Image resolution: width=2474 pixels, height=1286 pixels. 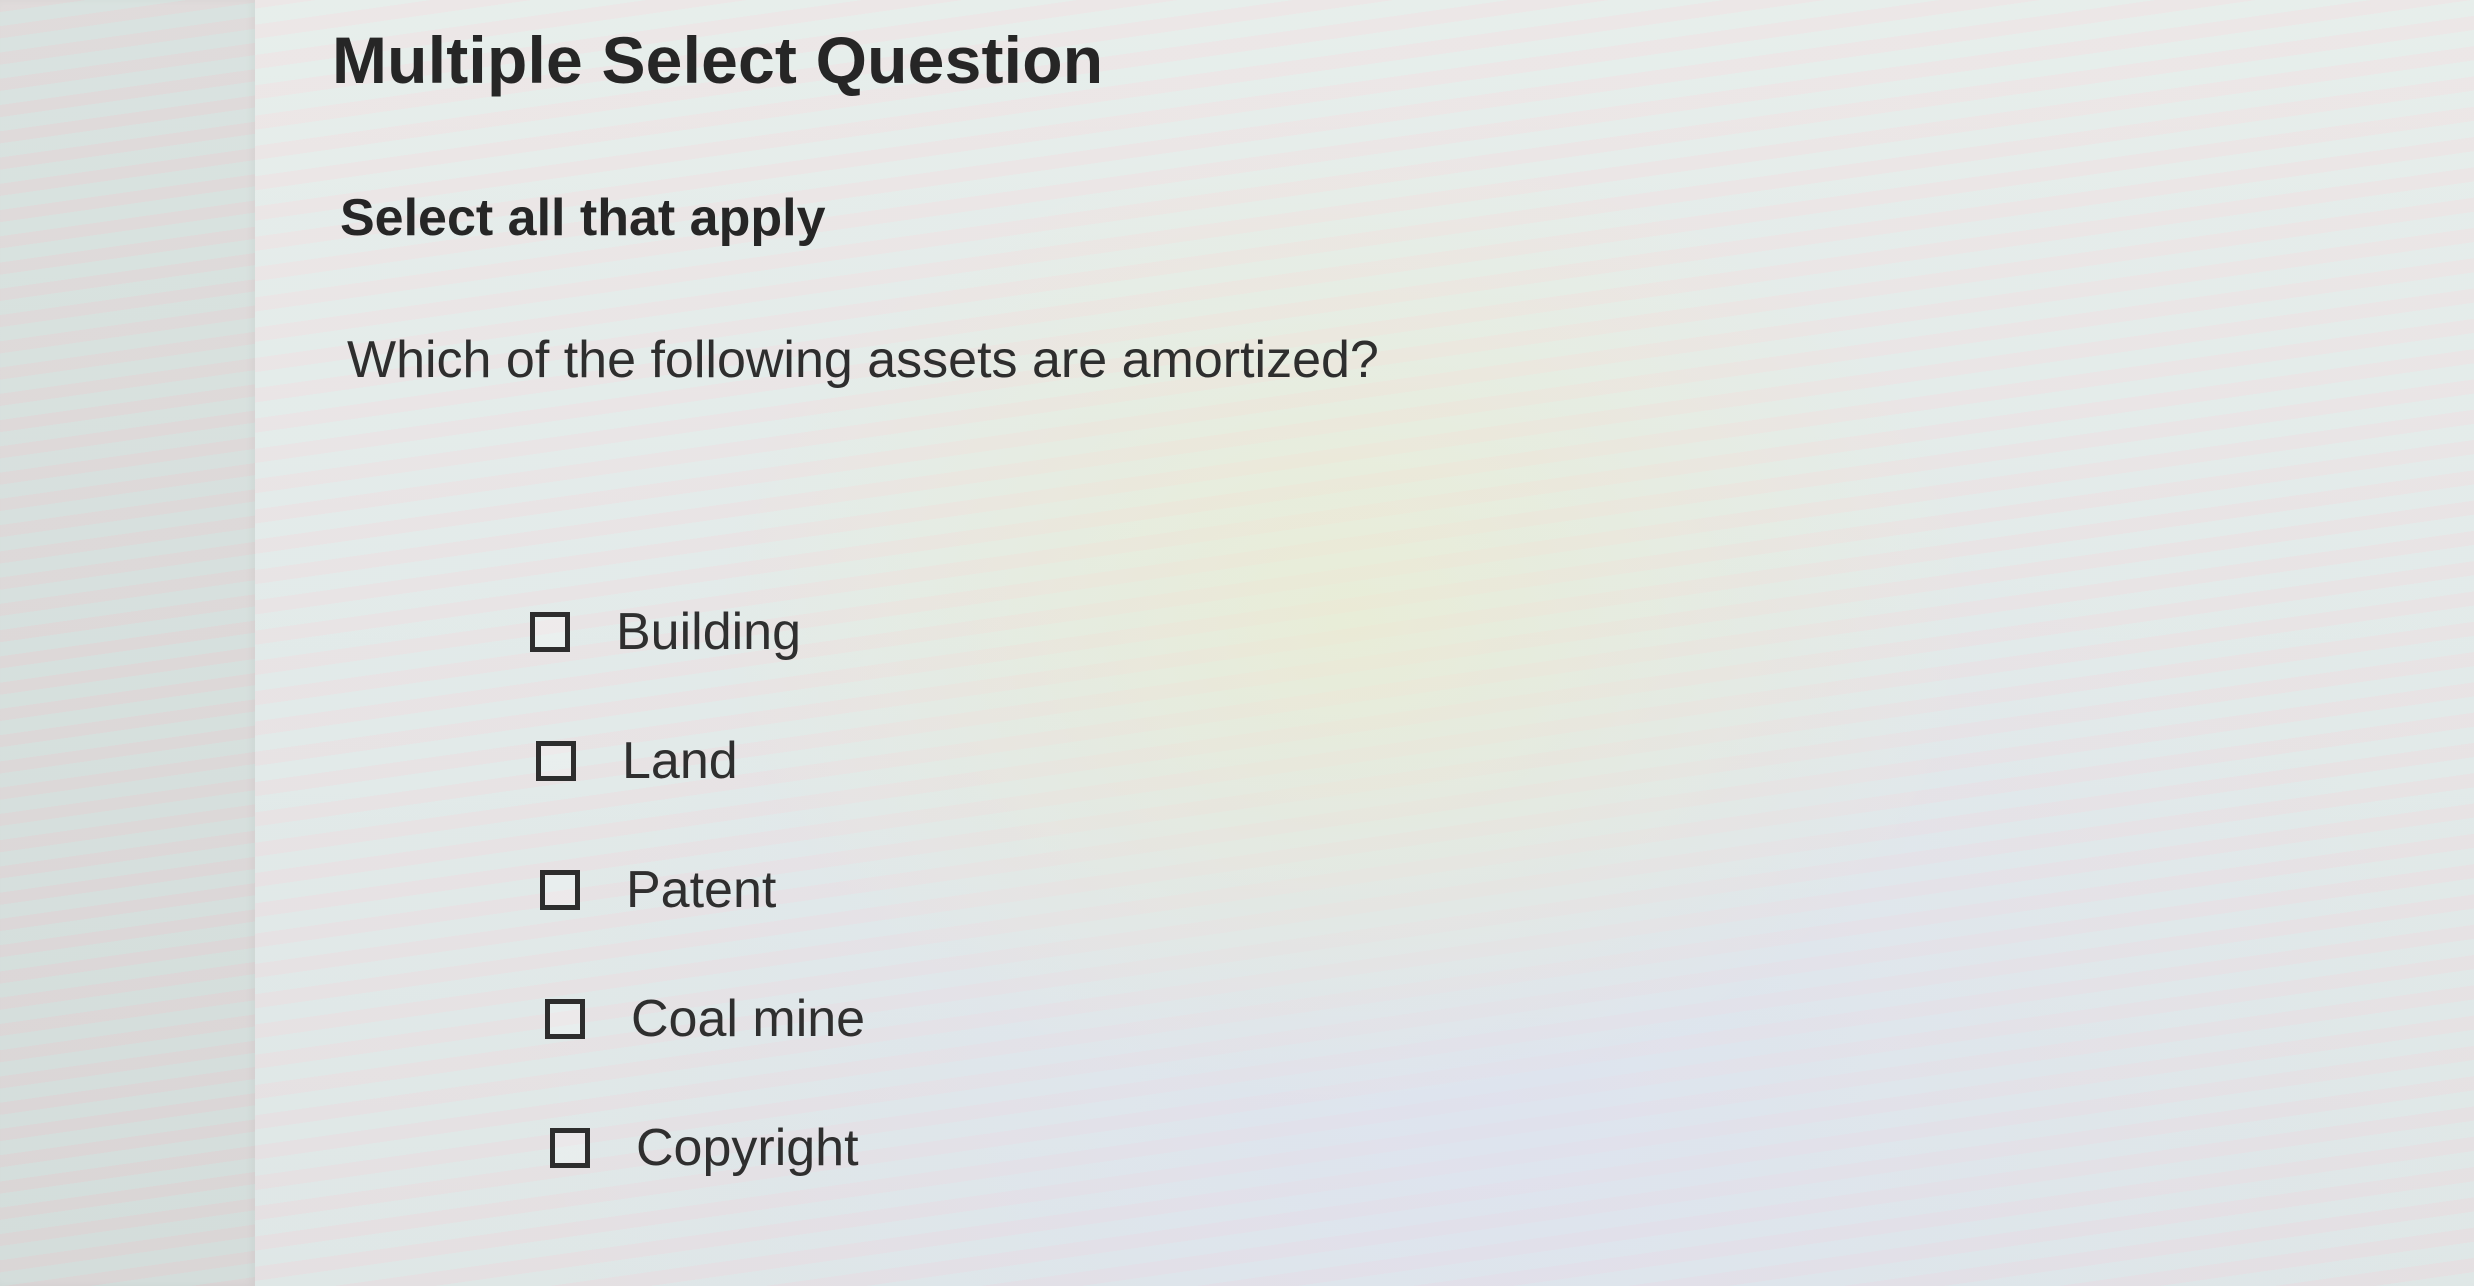 I want to click on option-label: Building, so click(x=709, y=632).